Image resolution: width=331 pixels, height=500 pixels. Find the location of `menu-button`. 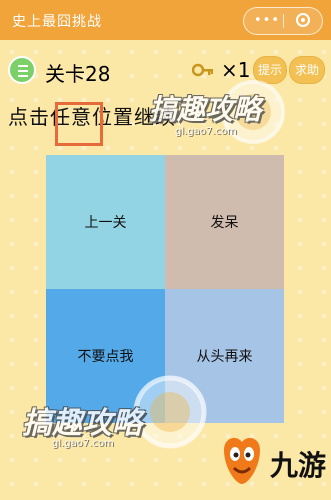

menu-button is located at coordinates (22, 70).